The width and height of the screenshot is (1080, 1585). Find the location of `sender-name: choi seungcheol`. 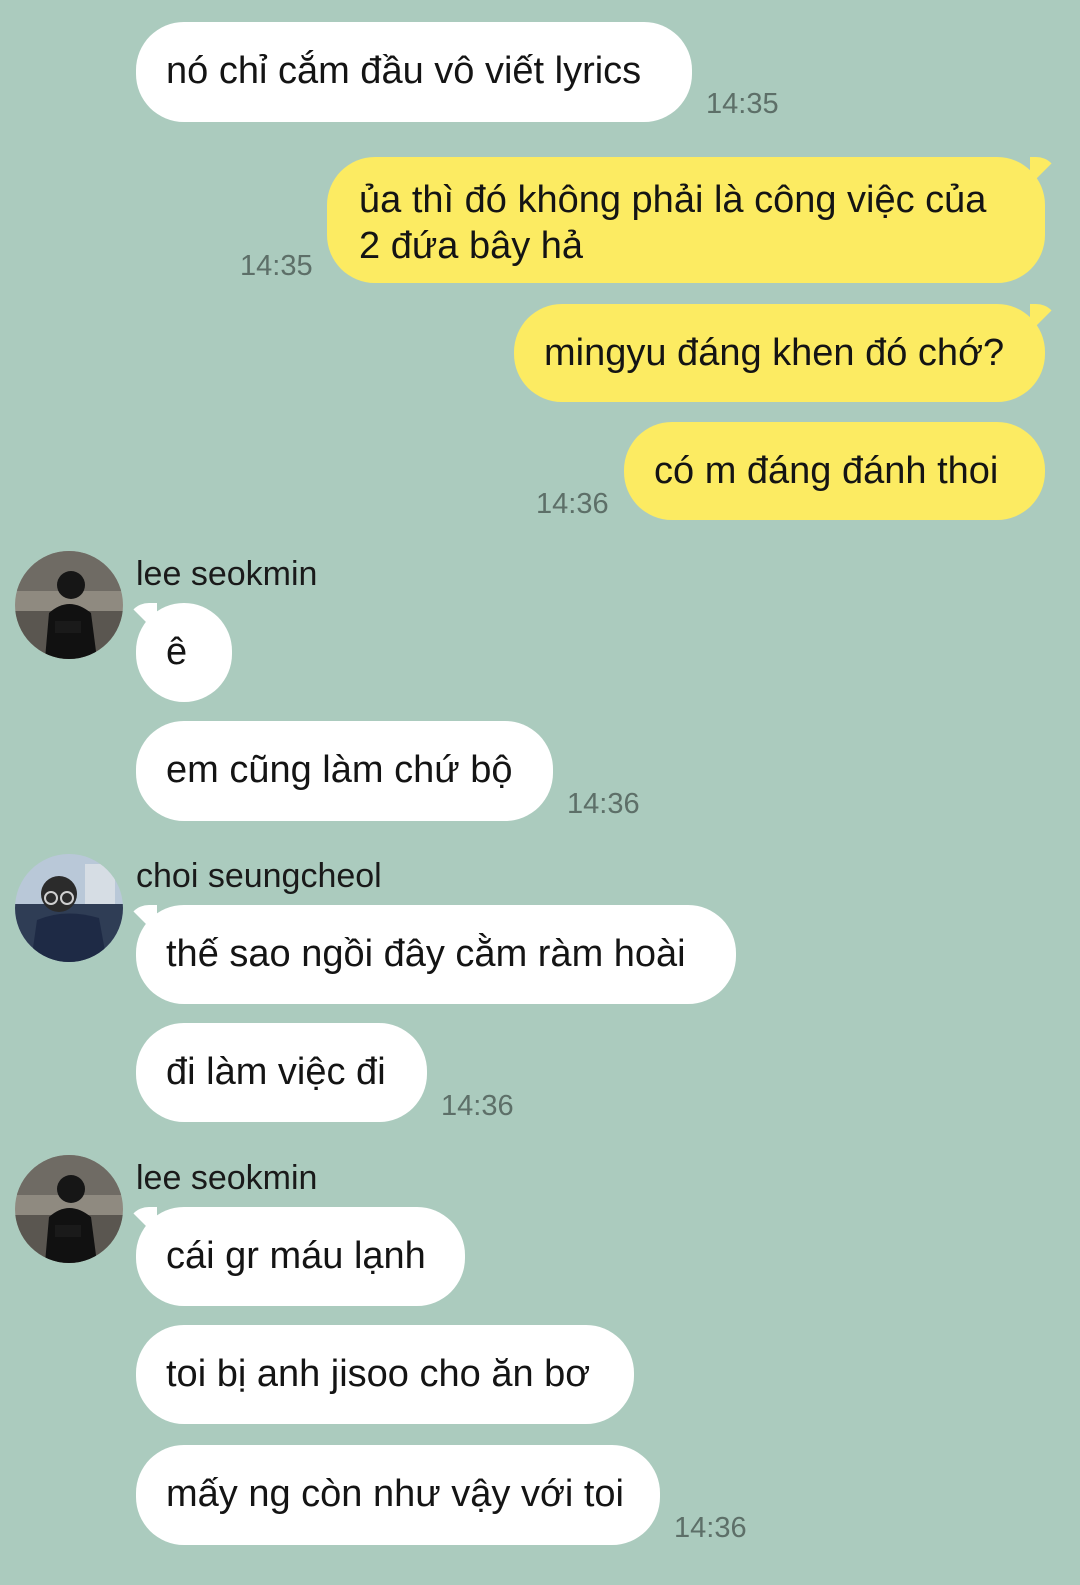

sender-name: choi seungcheol is located at coordinates (259, 876).